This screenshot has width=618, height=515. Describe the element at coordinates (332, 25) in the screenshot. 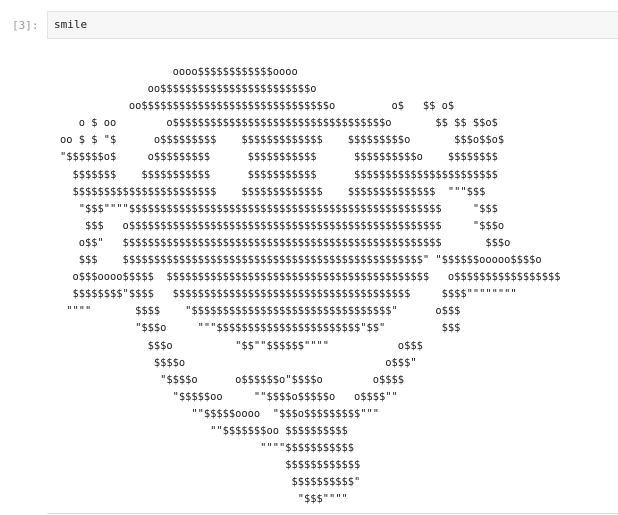

I see `code-input-area: smile` at that location.